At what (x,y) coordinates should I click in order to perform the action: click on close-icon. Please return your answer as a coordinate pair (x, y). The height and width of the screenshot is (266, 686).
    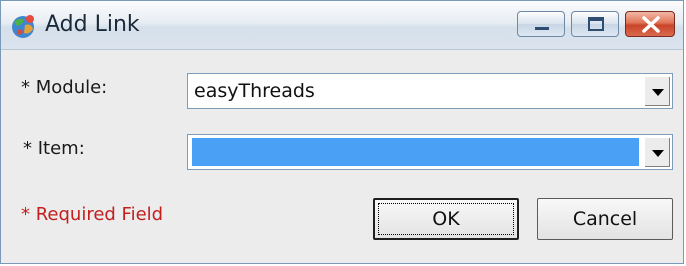
    Looking at the image, I should click on (651, 24).